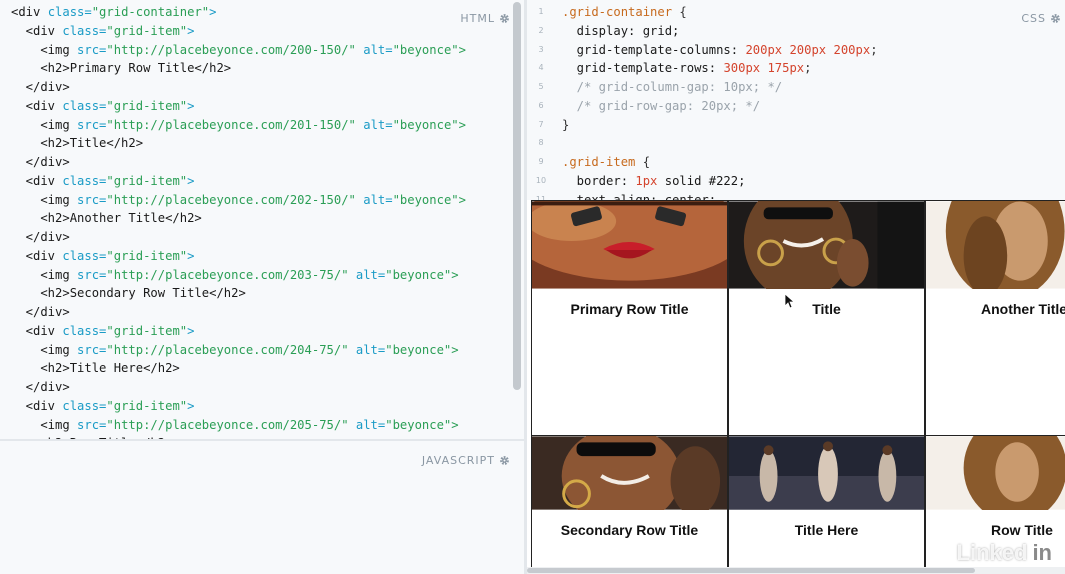  I want to click on css-code-token: grid-template-rows:, so click(643, 68).